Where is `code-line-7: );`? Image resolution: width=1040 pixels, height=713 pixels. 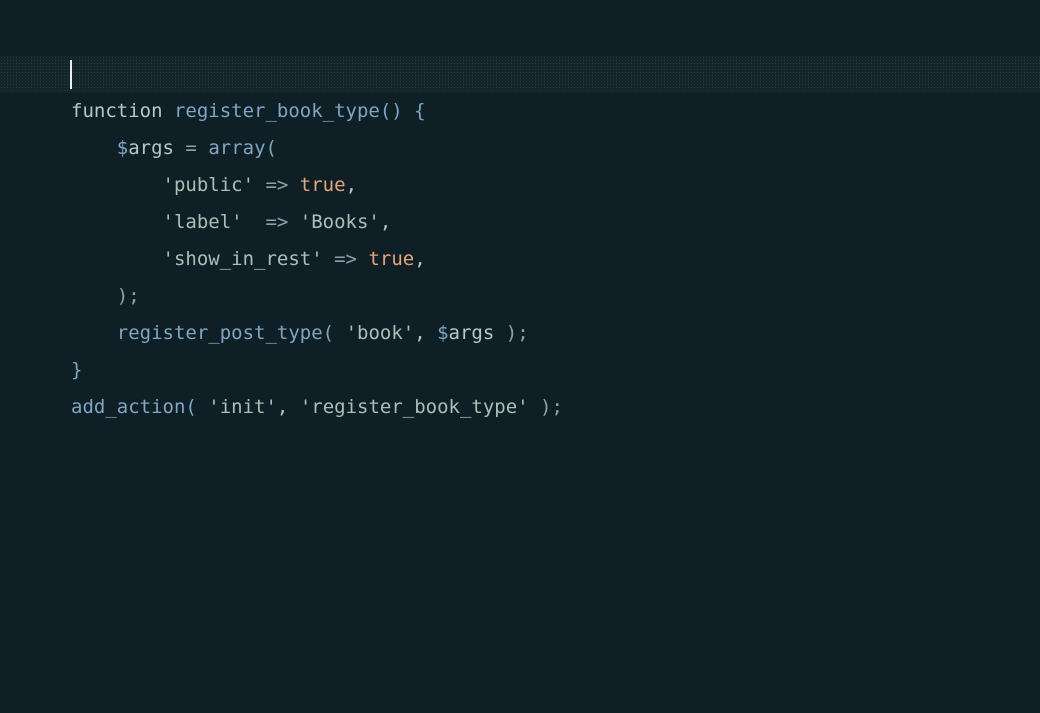
code-line-7: ); is located at coordinates (520, 296).